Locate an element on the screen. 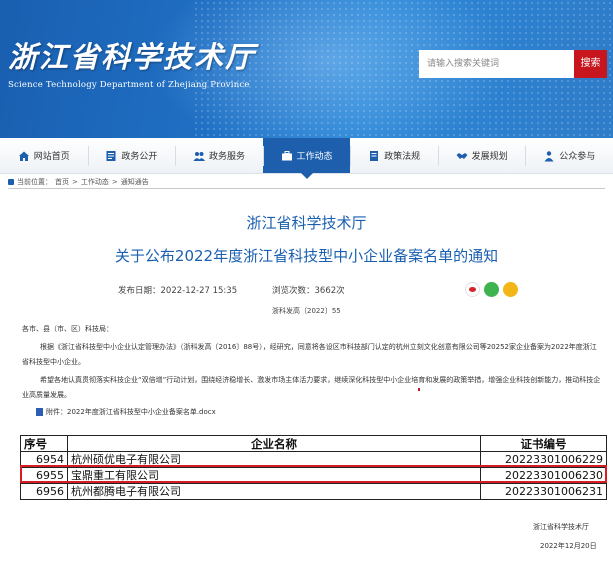 The height and width of the screenshot is (576, 613). search-input is located at coordinates (497, 64).